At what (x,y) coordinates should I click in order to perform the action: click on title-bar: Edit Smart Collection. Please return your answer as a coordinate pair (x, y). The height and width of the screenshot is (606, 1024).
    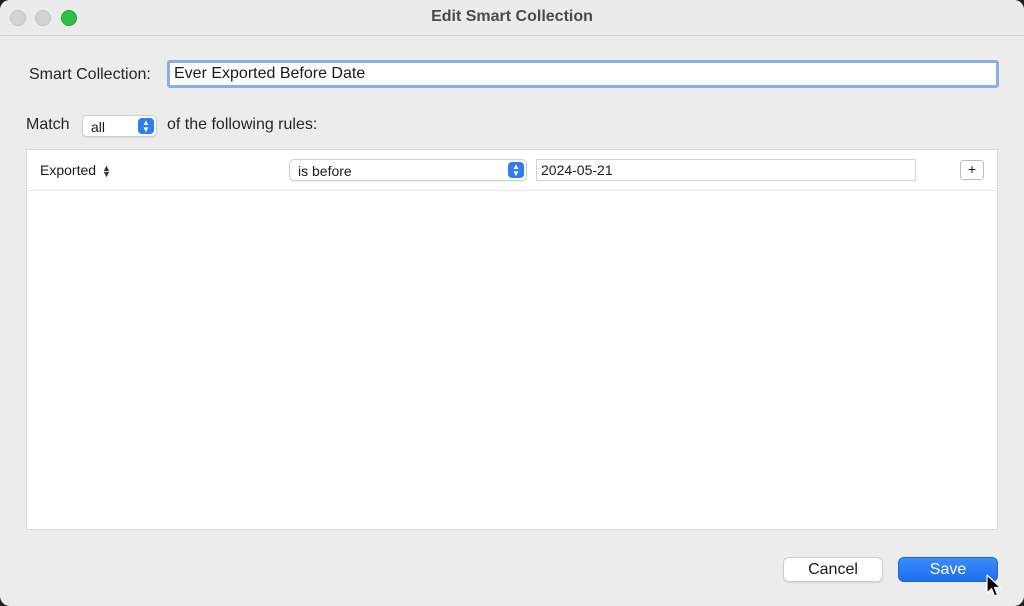
    Looking at the image, I should click on (512, 18).